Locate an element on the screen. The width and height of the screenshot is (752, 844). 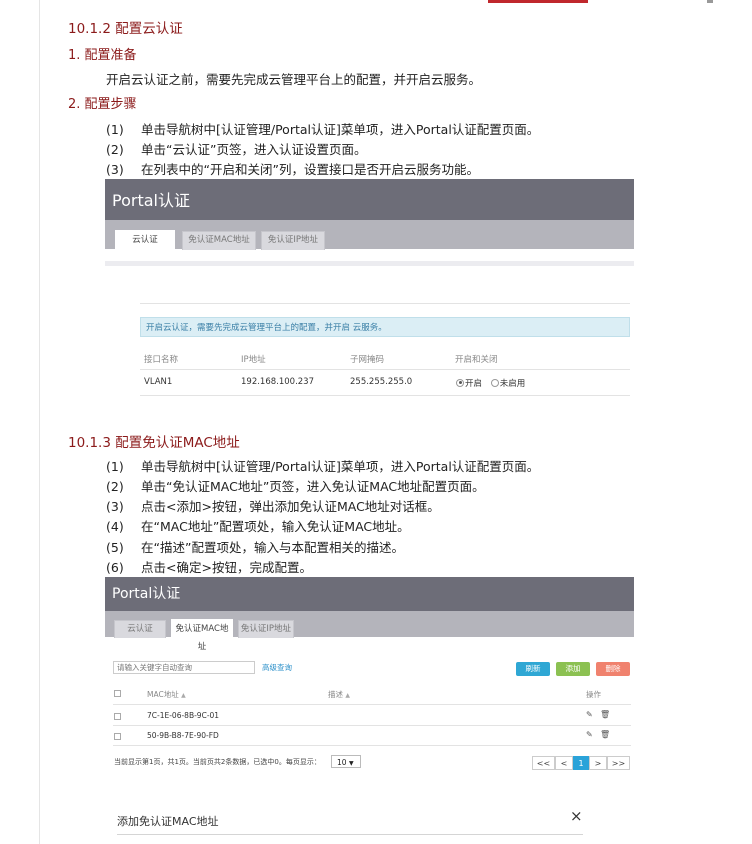
page-left-rule is located at coordinates (39, 422).